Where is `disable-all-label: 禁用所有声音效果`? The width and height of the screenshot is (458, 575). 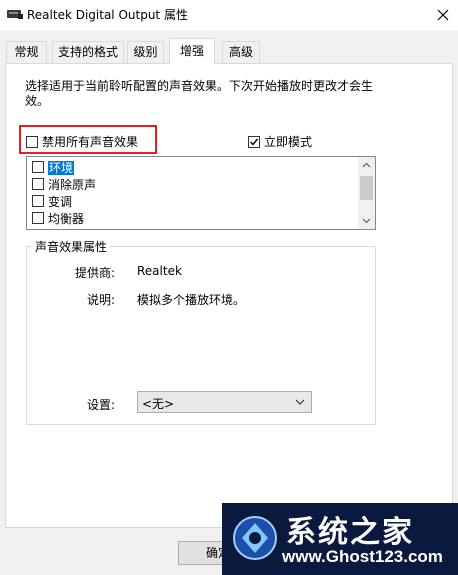
disable-all-label: 禁用所有声音效果 is located at coordinates (90, 142).